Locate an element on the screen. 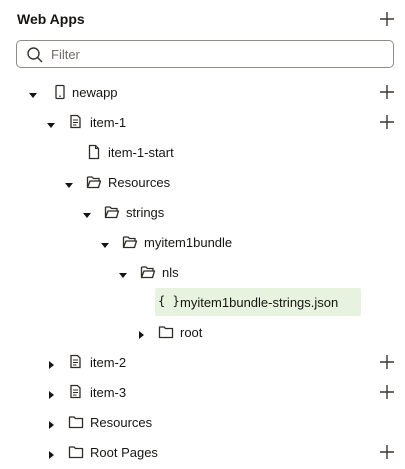  tree-node-label: root is located at coordinates (191, 332).